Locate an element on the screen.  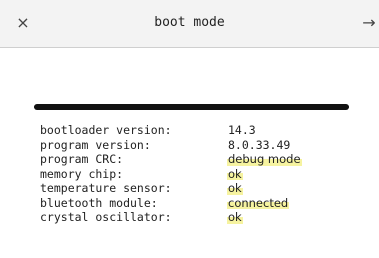
info-row-crystal-oscillator: crystal oscillator: ok is located at coordinates (170, 217).